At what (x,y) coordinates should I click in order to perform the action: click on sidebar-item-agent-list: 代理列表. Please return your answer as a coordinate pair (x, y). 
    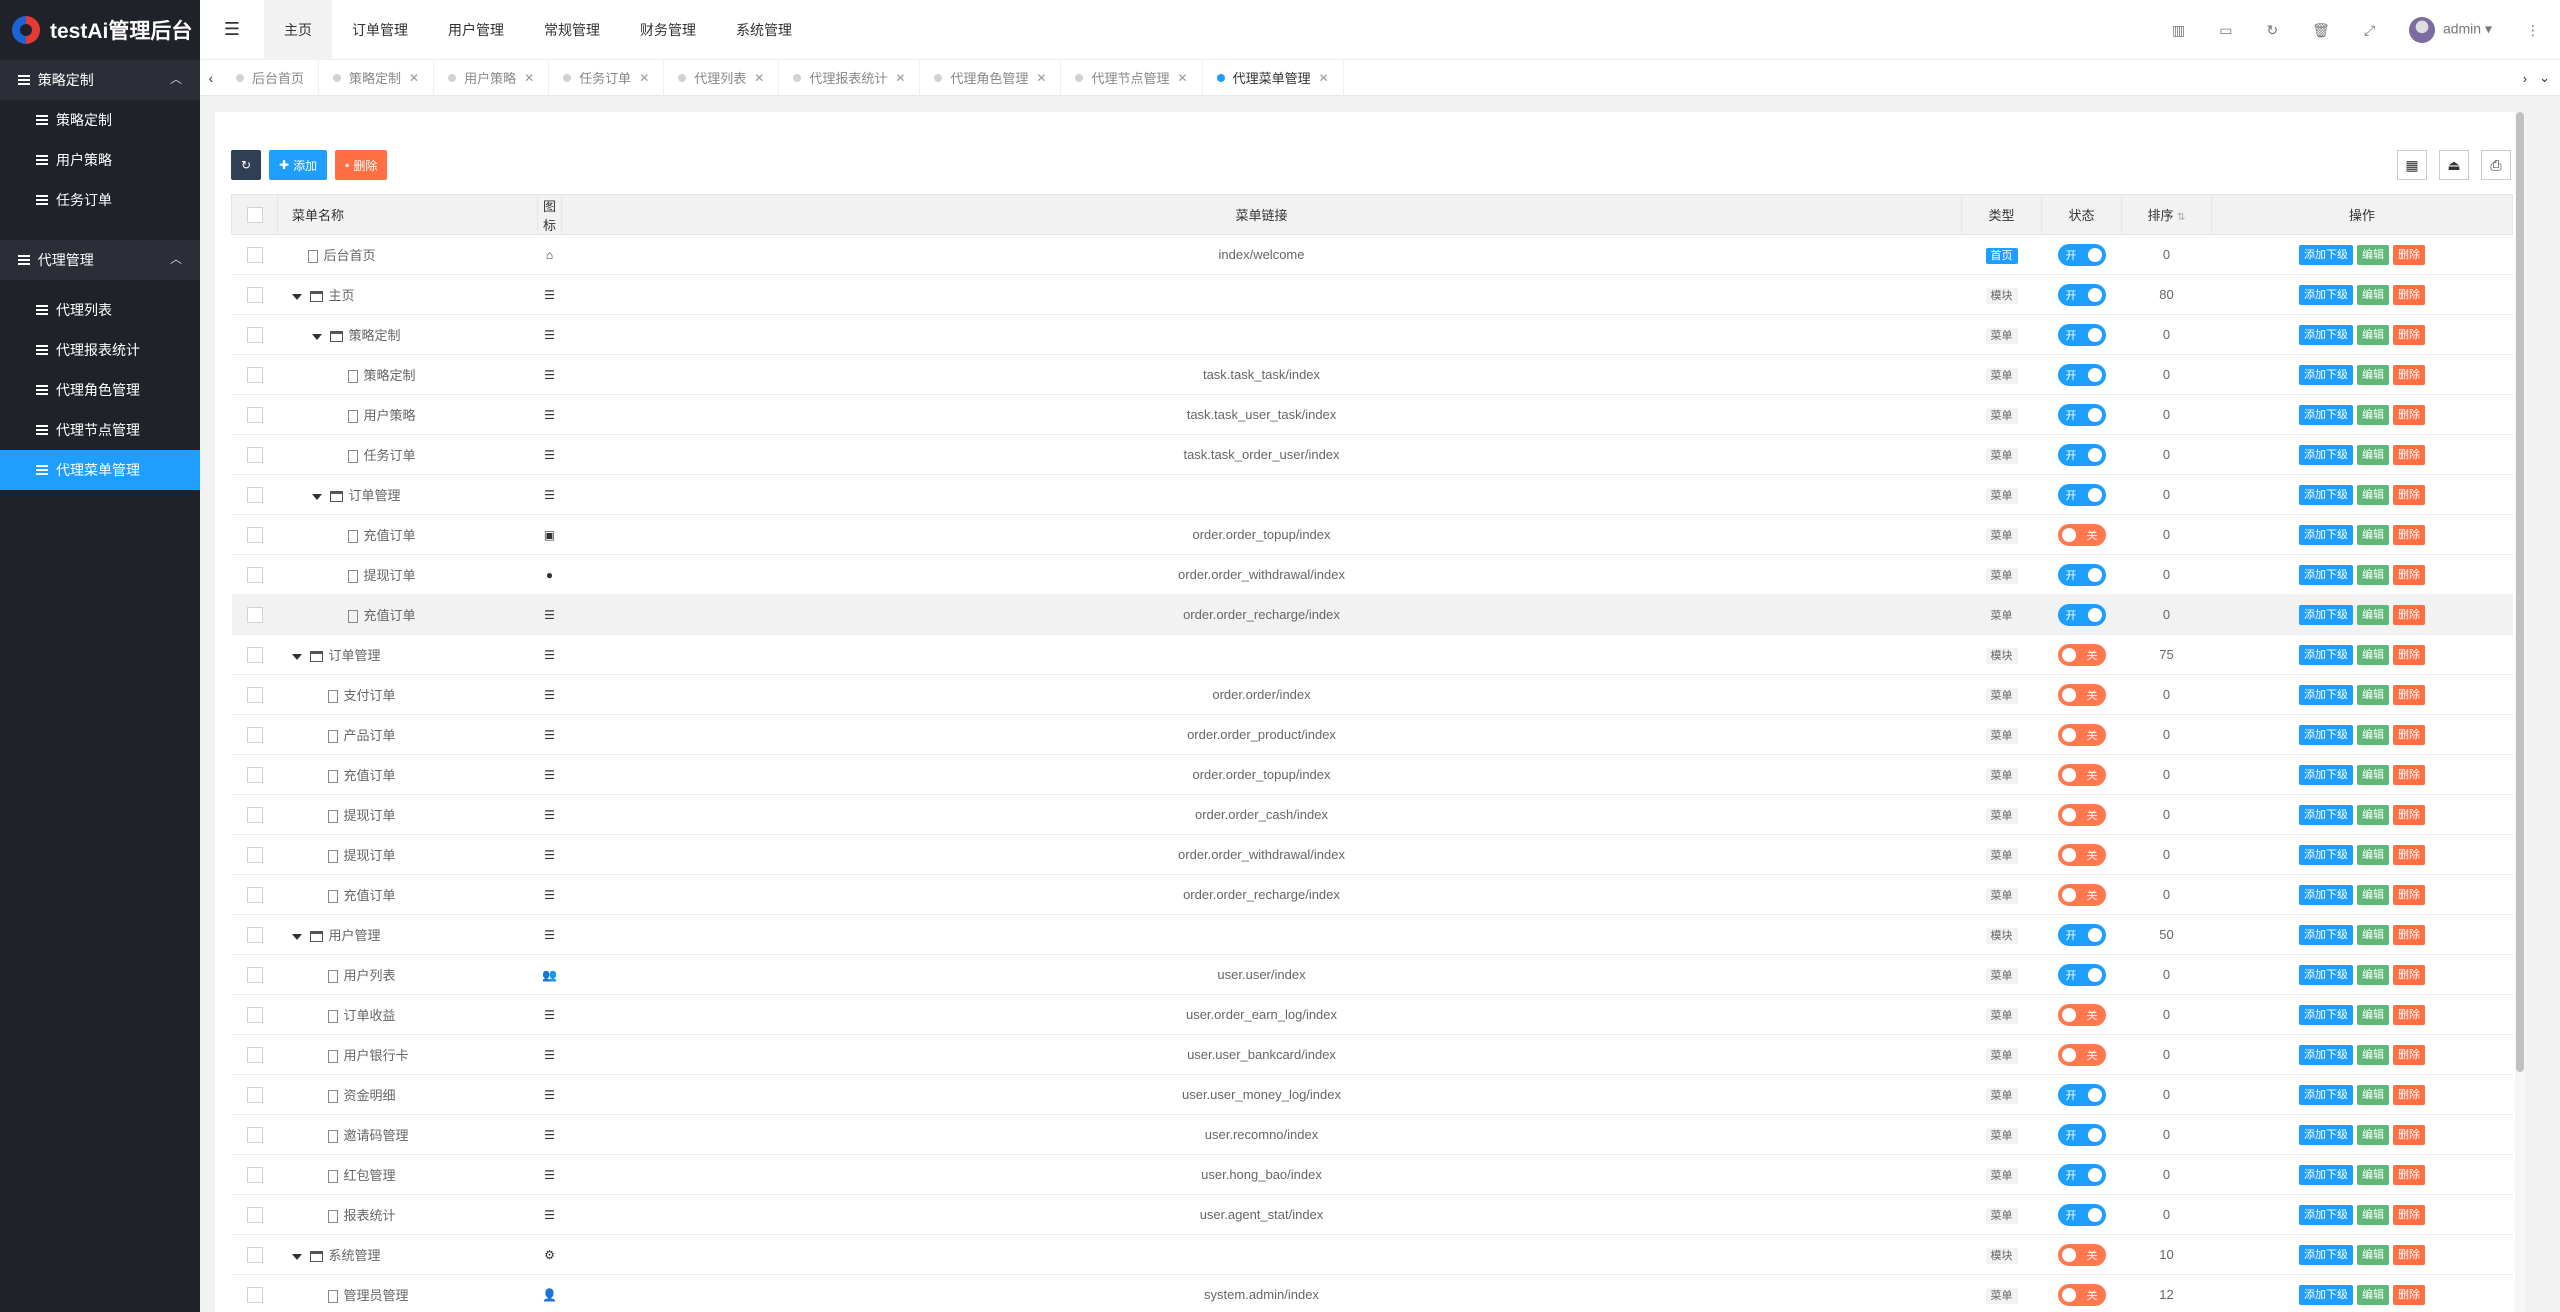
    Looking at the image, I should click on (100, 310).